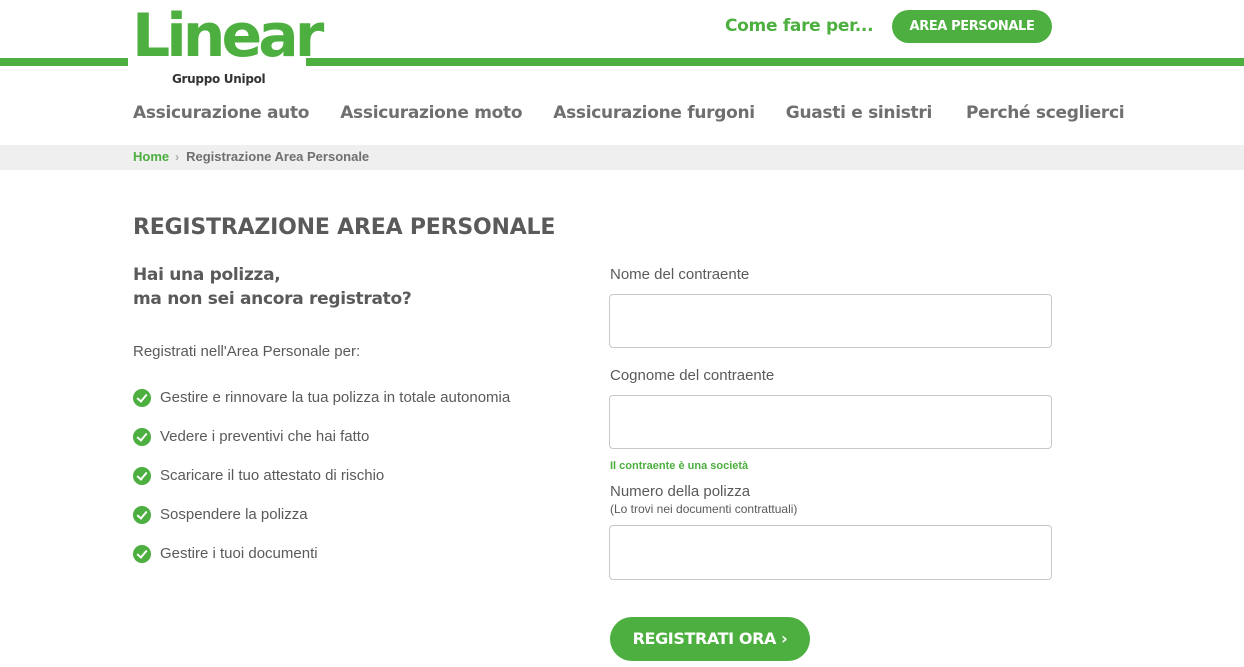 The image size is (1244, 667). I want to click on policy-number-input, so click(830, 552).